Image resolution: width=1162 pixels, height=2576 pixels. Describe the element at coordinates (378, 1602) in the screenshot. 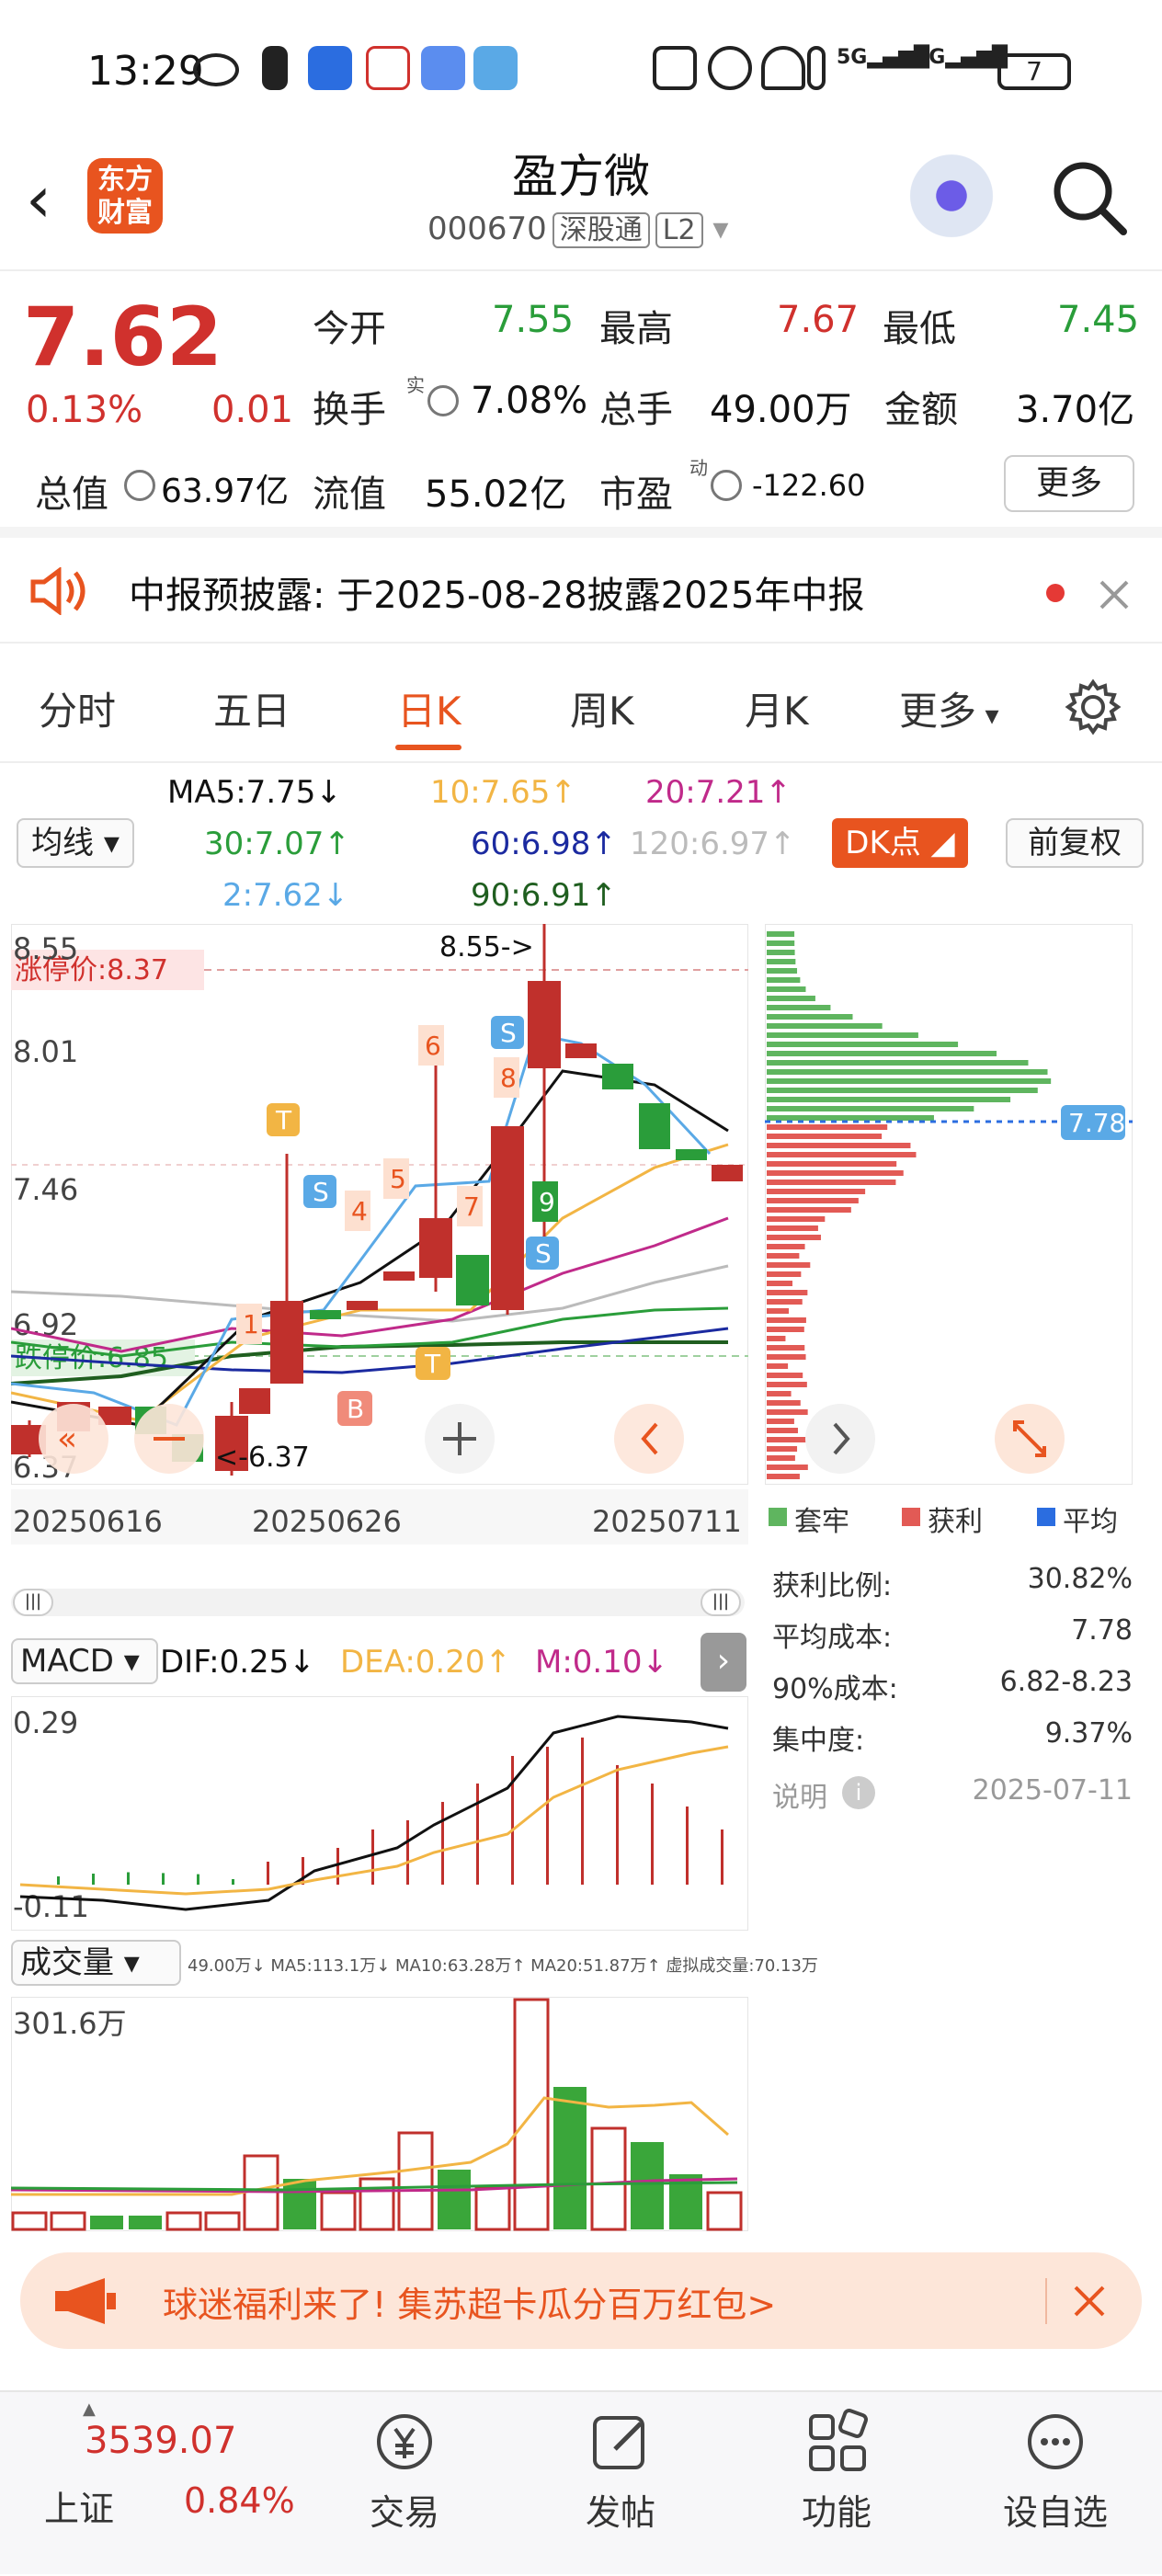

I see `range-slider: ||| |||` at that location.